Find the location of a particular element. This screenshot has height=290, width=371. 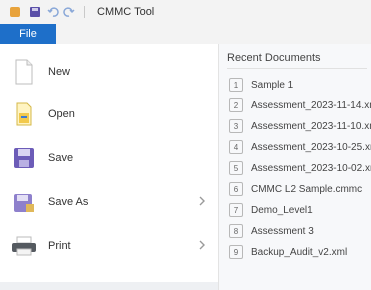

menu-item-new: New is located at coordinates (109, 72).